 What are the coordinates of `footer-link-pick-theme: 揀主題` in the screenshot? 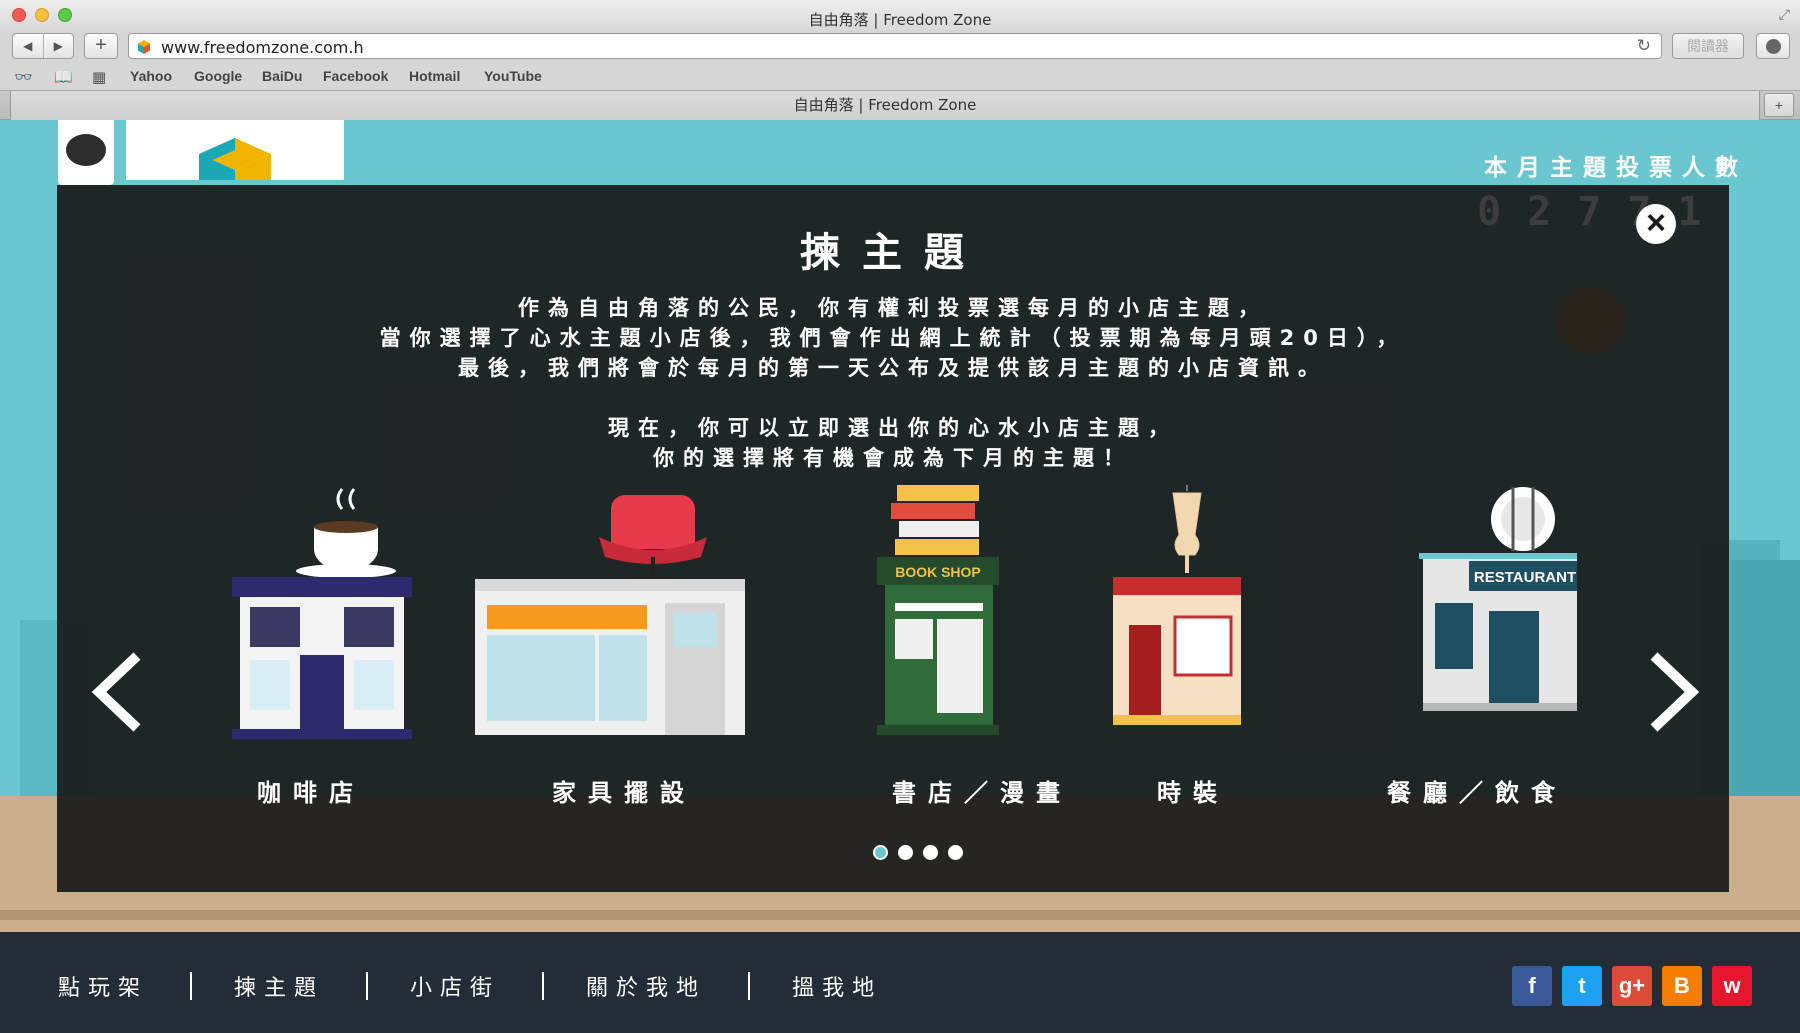 It's located at (279, 986).